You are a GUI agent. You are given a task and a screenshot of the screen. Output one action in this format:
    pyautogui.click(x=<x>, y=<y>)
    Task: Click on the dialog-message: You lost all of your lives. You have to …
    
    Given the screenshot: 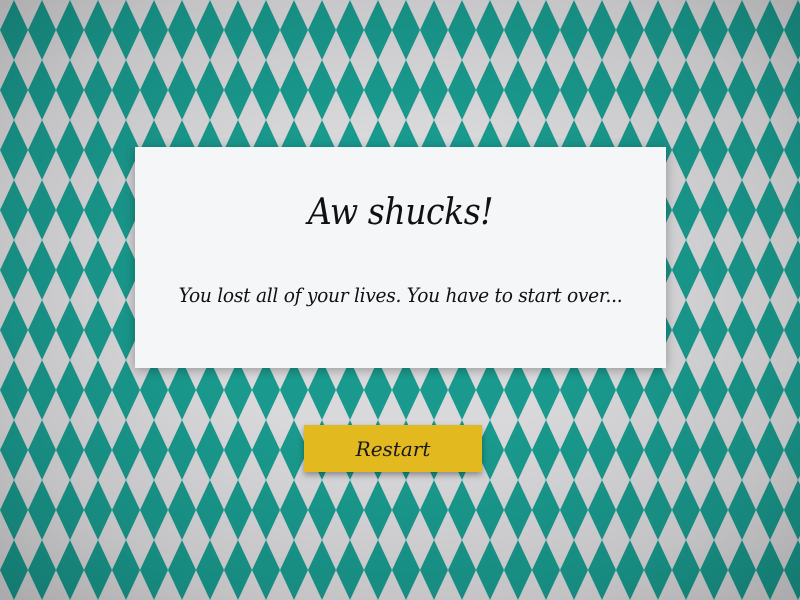 What is the action you would take?
    pyautogui.click(x=400, y=295)
    